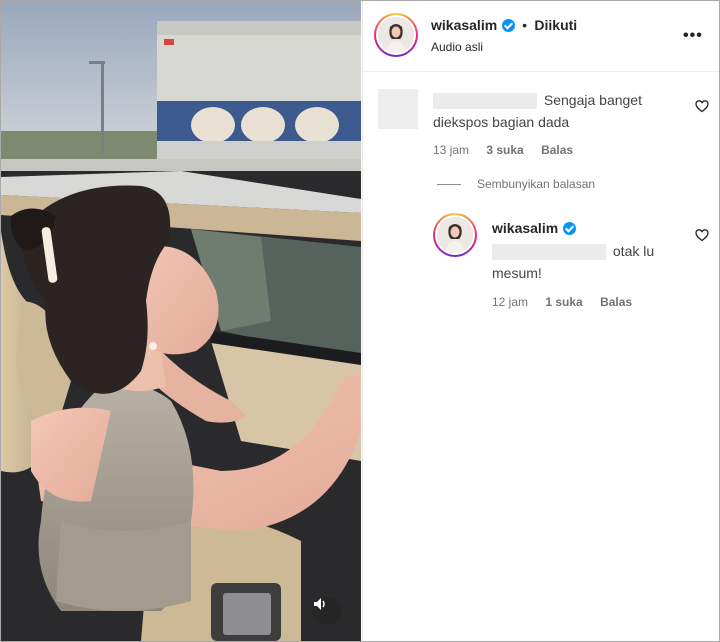 This screenshot has width=720, height=642. I want to click on author-avatar, so click(396, 35).